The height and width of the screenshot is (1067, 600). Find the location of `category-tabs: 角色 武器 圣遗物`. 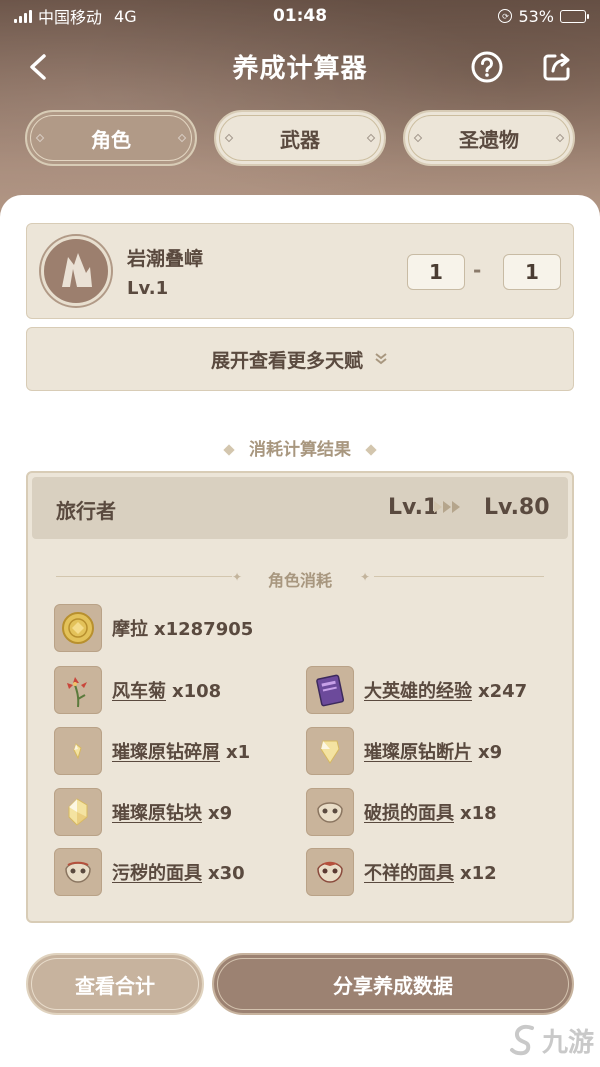

category-tabs: 角色 武器 圣遗物 is located at coordinates (300, 140).